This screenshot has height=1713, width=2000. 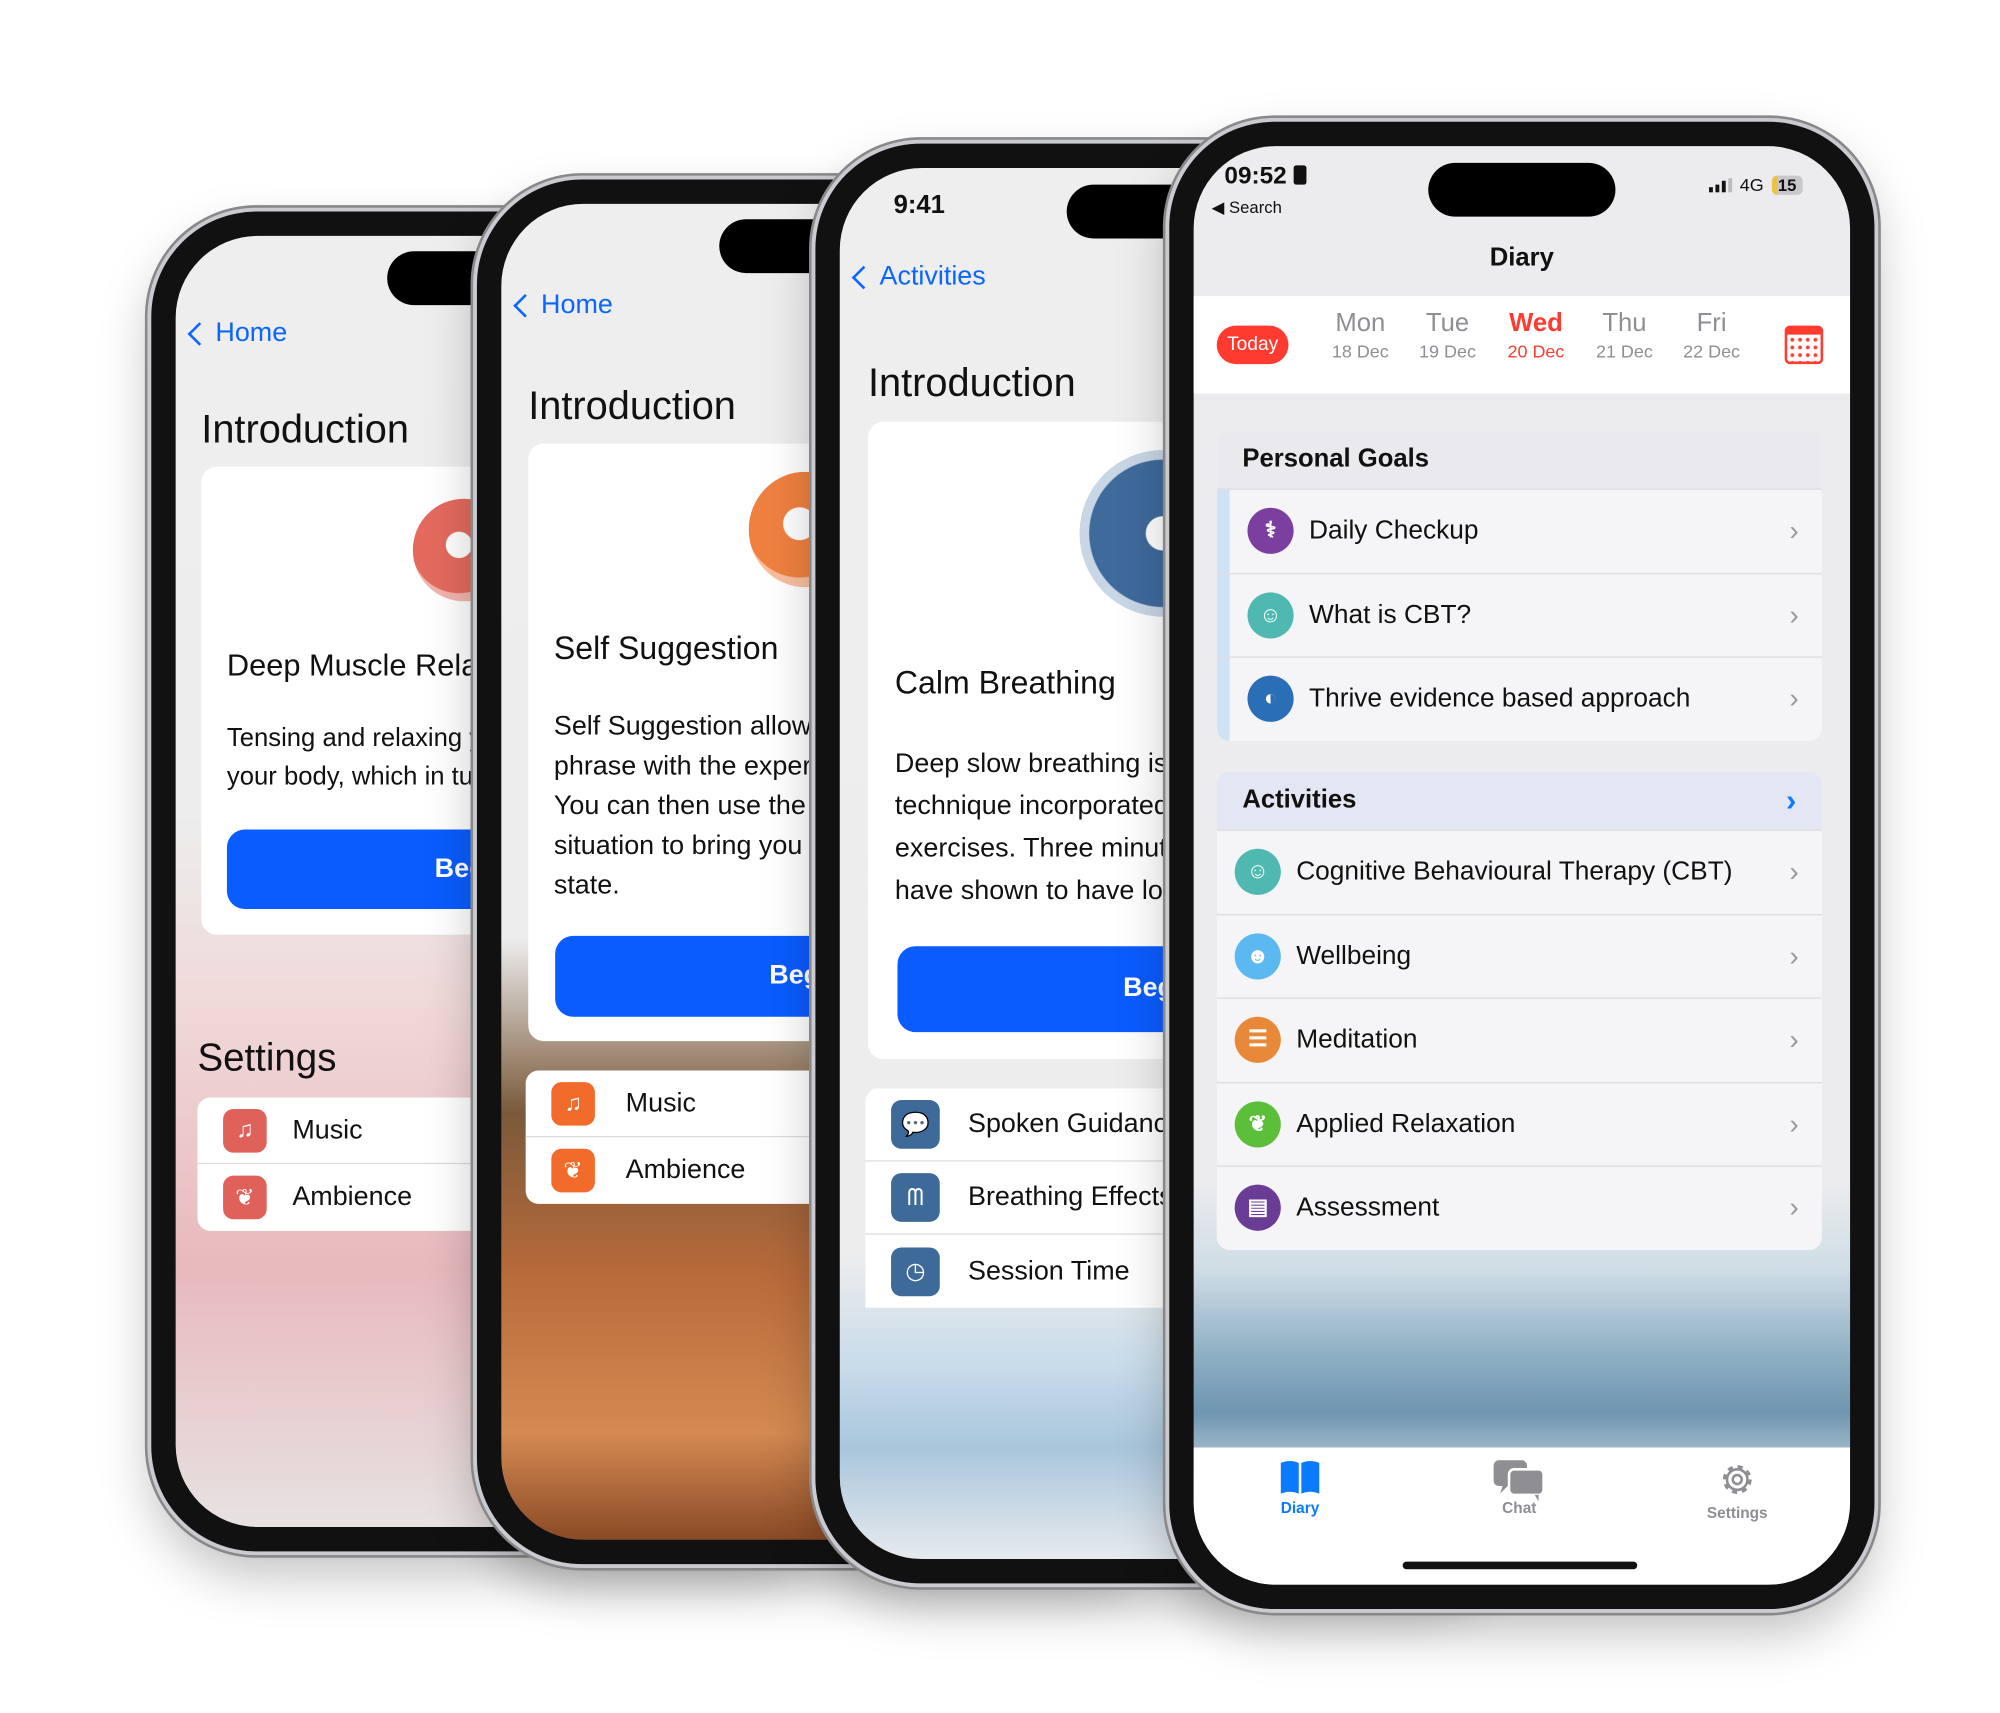 What do you see at coordinates (1737, 1512) in the screenshot?
I see `tab-label: Settings` at bounding box center [1737, 1512].